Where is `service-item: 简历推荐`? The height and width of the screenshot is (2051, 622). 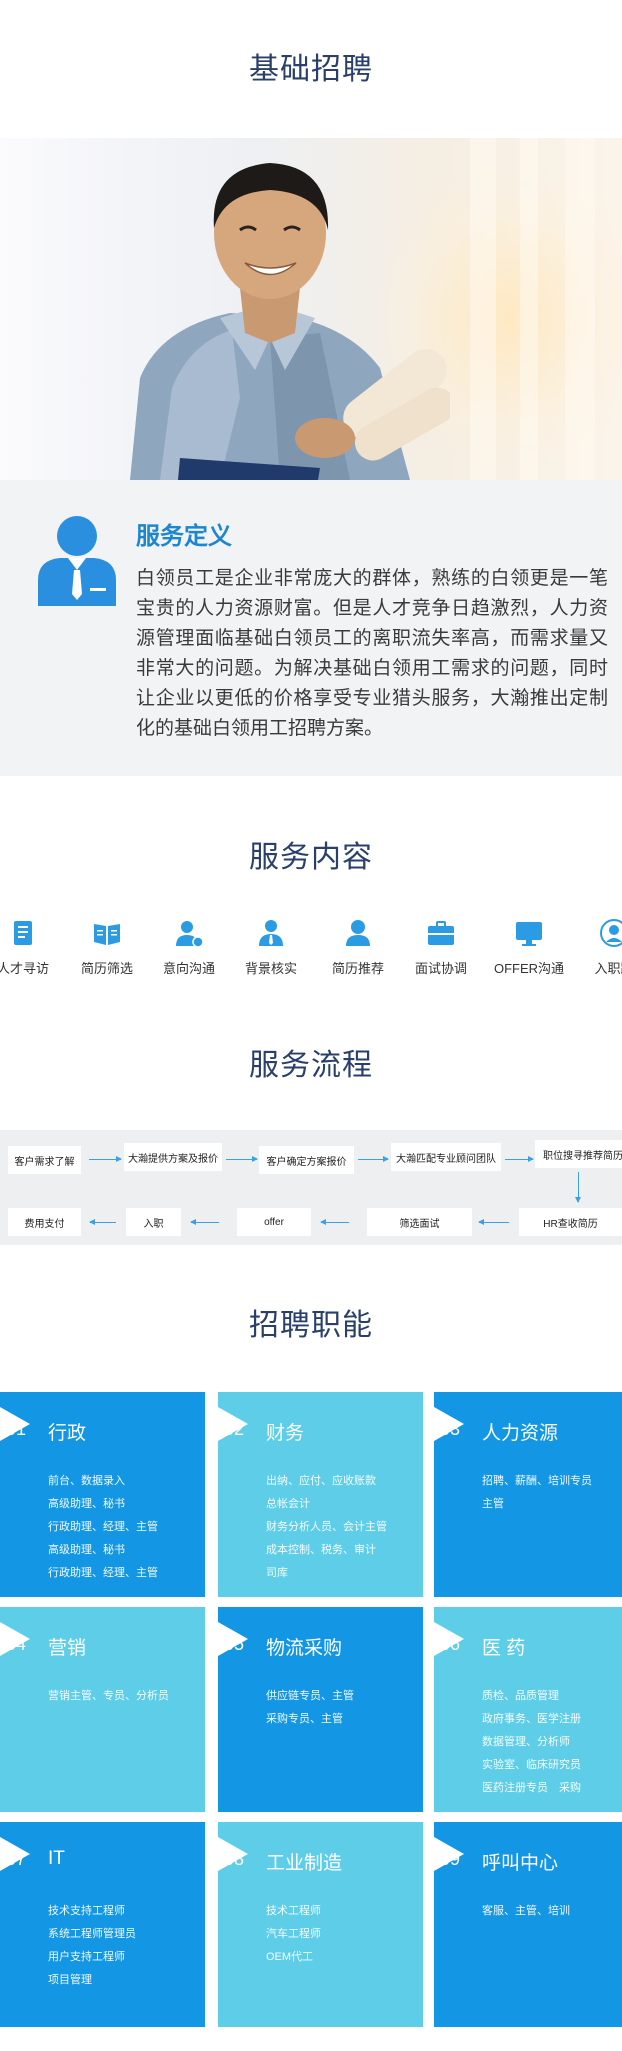 service-item: 简历推荐 is located at coordinates (358, 947).